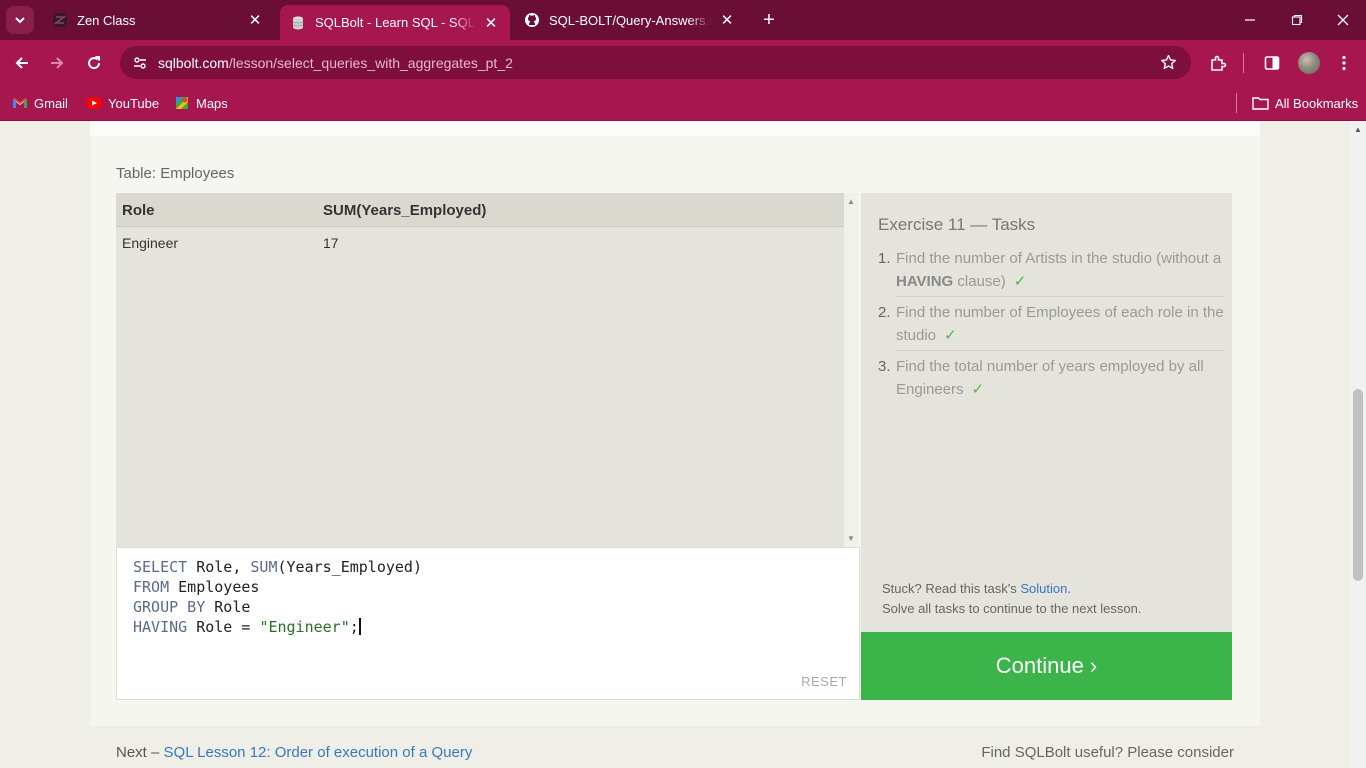 This screenshot has width=1366, height=768. What do you see at coordinates (1218, 63) in the screenshot?
I see `extensions-icon` at bounding box center [1218, 63].